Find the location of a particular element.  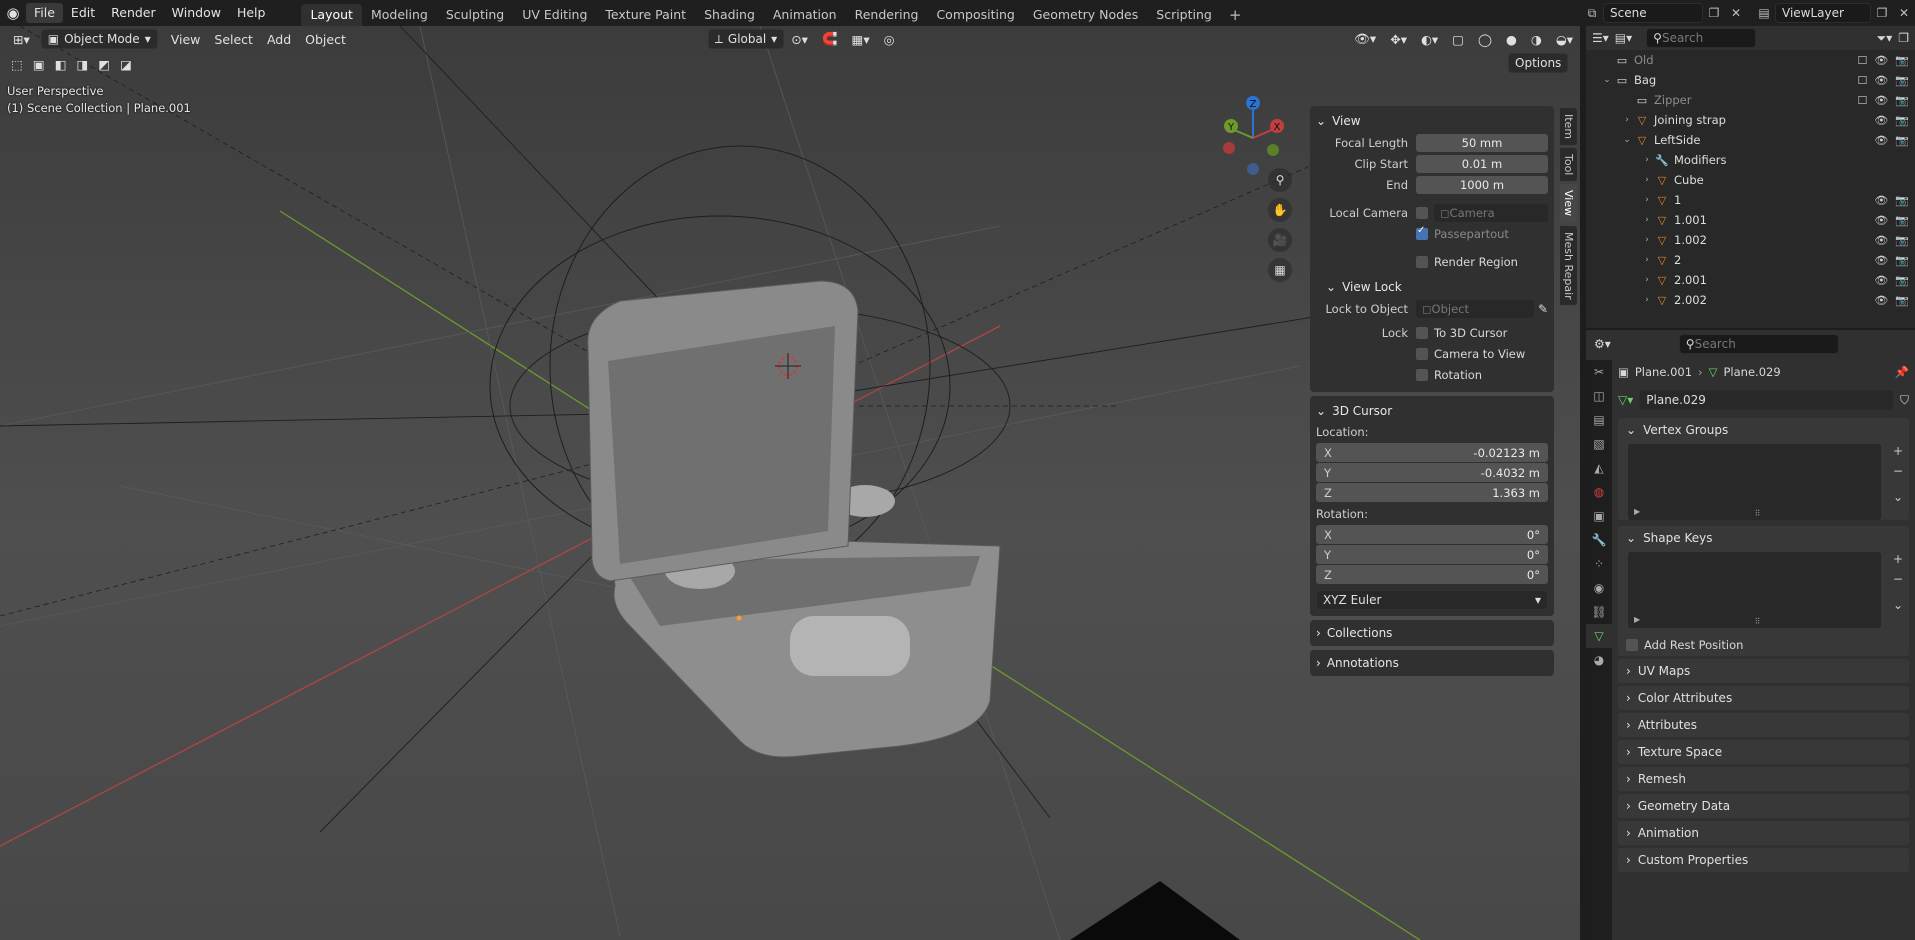

menu-render: Render is located at coordinates (133, 13).